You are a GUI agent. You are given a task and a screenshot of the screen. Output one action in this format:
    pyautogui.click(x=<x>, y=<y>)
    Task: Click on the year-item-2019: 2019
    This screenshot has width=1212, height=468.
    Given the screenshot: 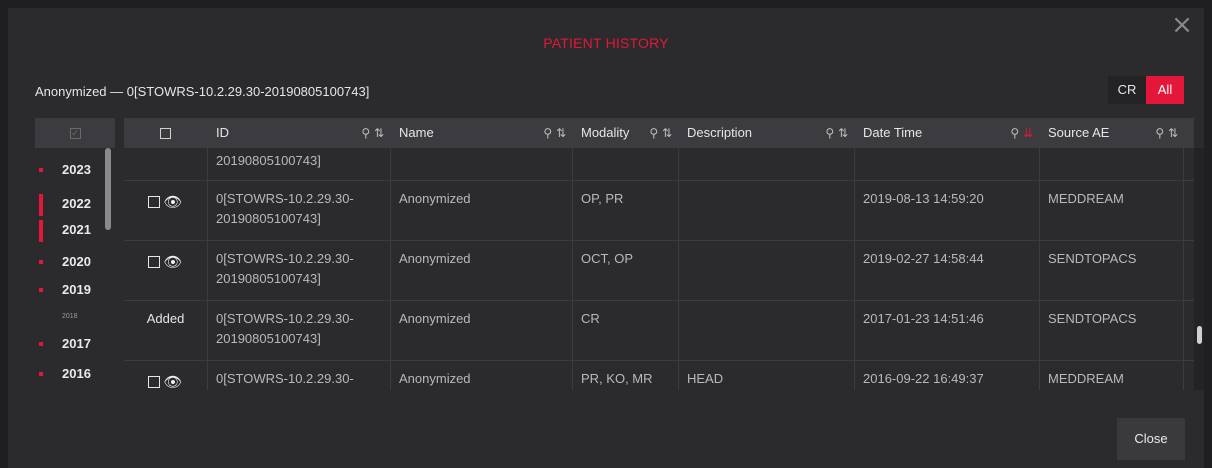 What is the action you would take?
    pyautogui.click(x=70, y=290)
    